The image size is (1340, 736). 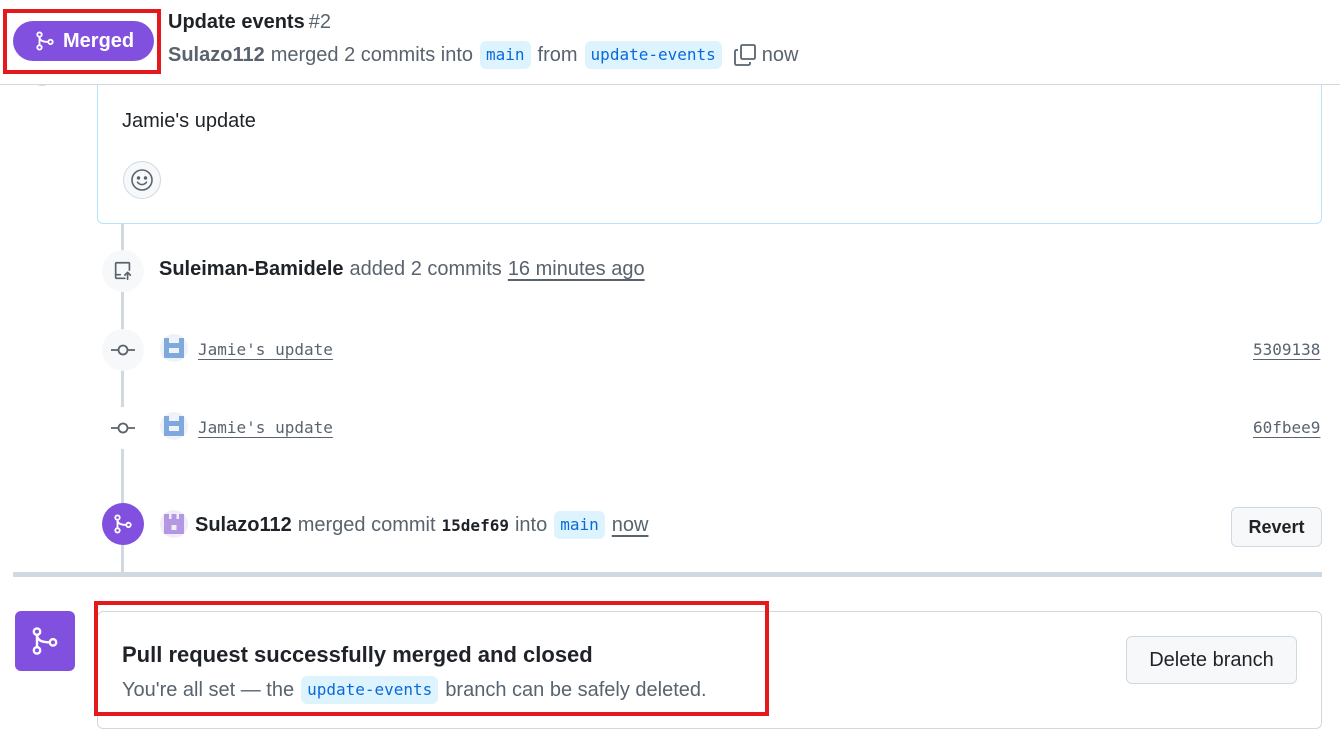 I want to click on pr-author: Sulazo112, so click(x=216, y=55).